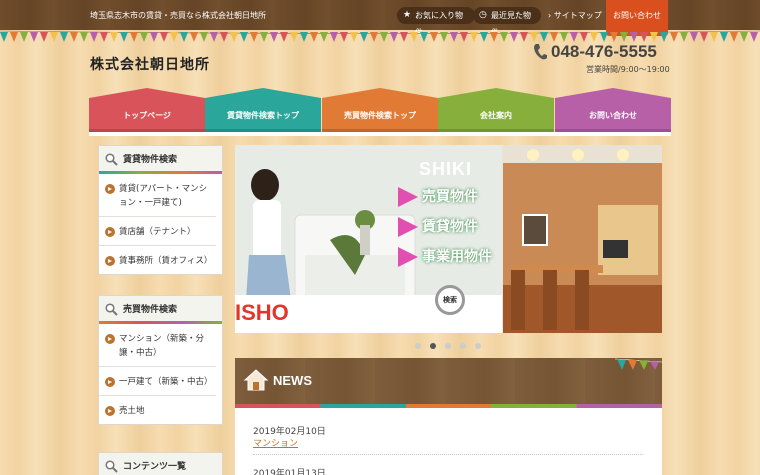  What do you see at coordinates (507, 22) in the screenshot?
I see `recently-viewed-button: ◷ 最近見た物件` at bounding box center [507, 22].